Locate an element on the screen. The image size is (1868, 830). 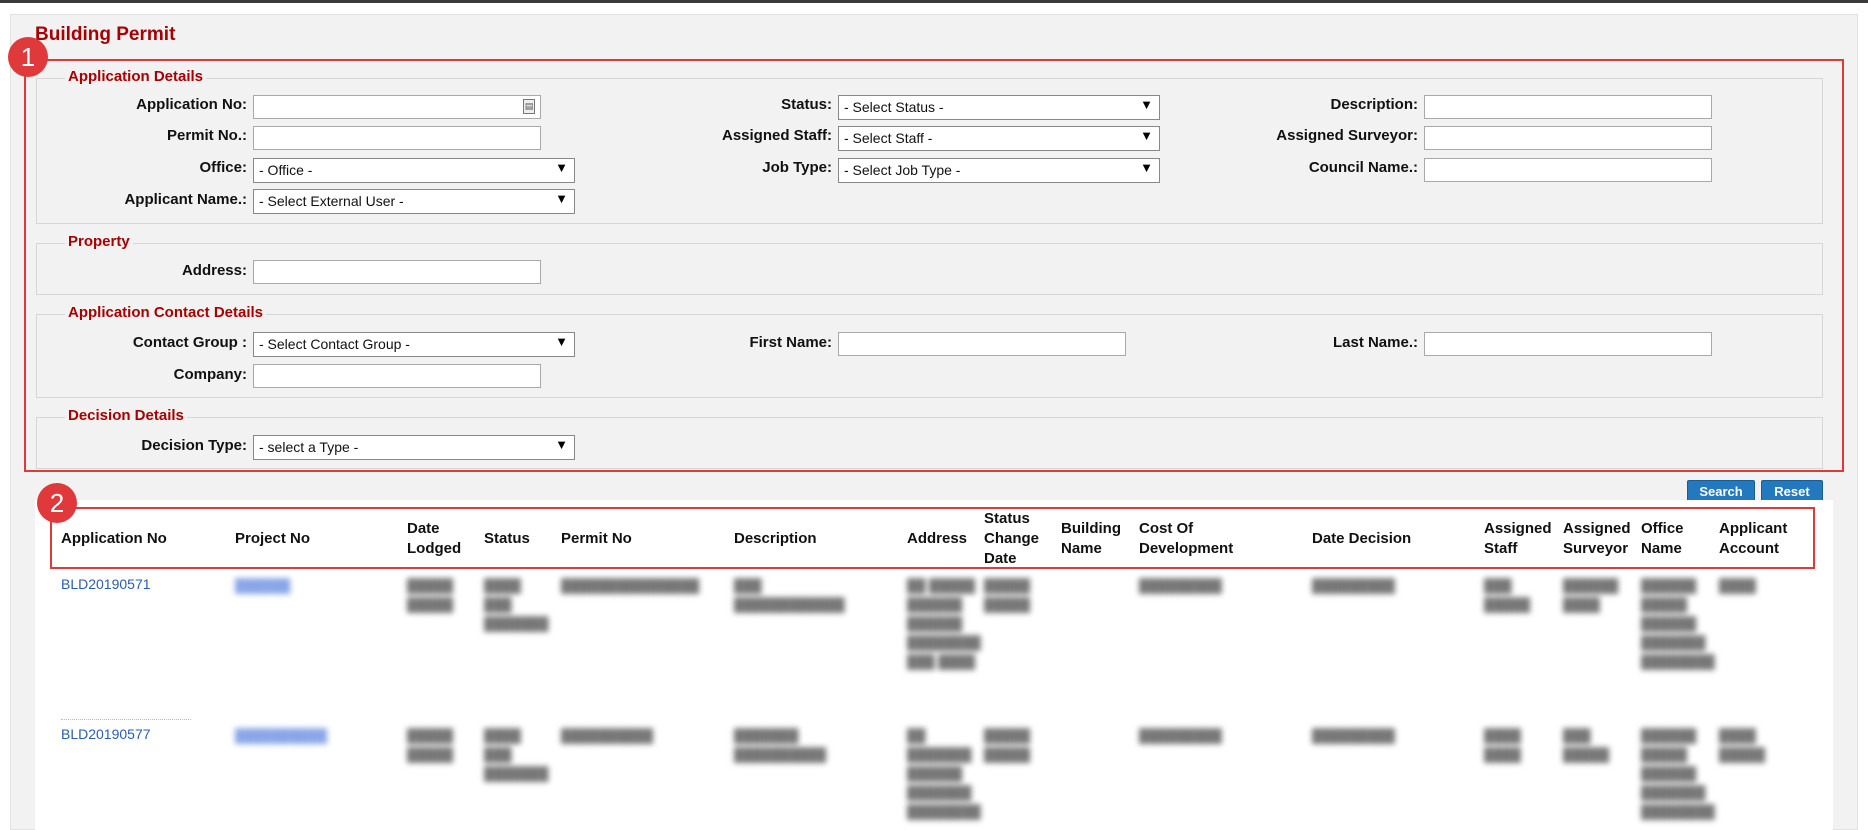
permit-no-cell: ███████████████ is located at coordinates (630, 585).